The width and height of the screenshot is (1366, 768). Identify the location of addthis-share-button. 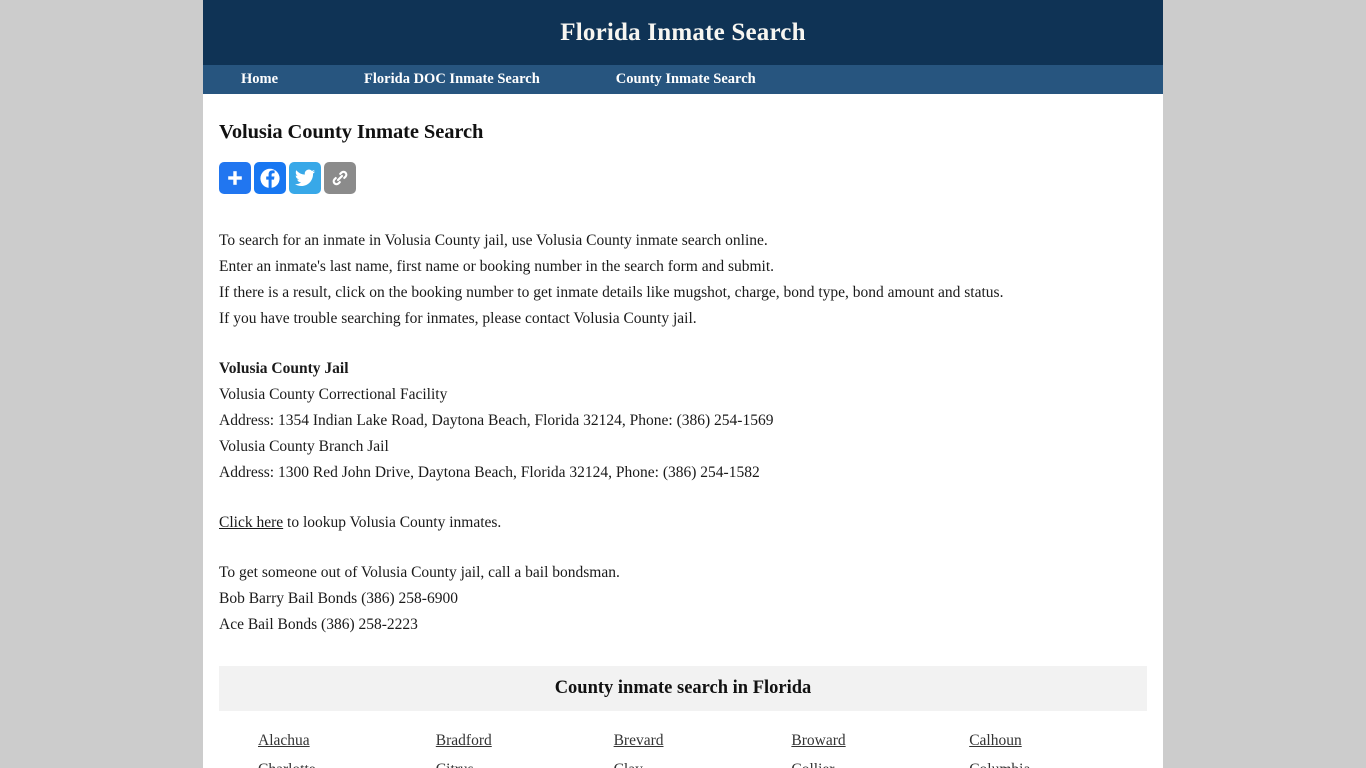
(235, 178).